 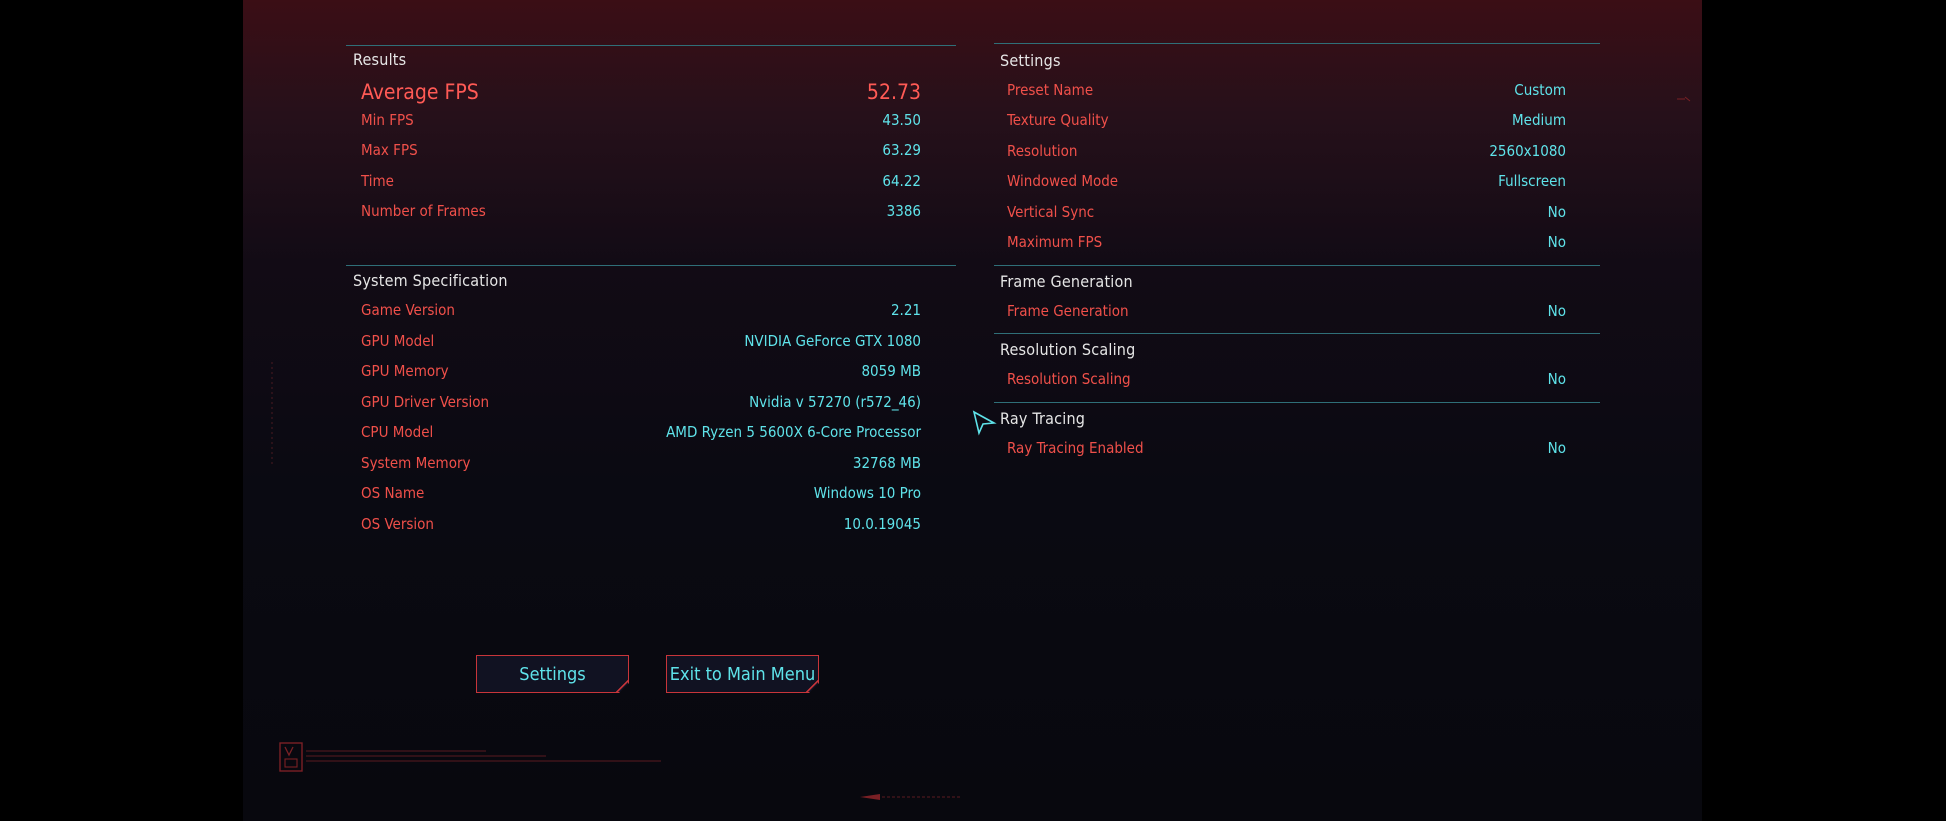 What do you see at coordinates (641, 183) in the screenshot?
I see `results-row: Time 64.22` at bounding box center [641, 183].